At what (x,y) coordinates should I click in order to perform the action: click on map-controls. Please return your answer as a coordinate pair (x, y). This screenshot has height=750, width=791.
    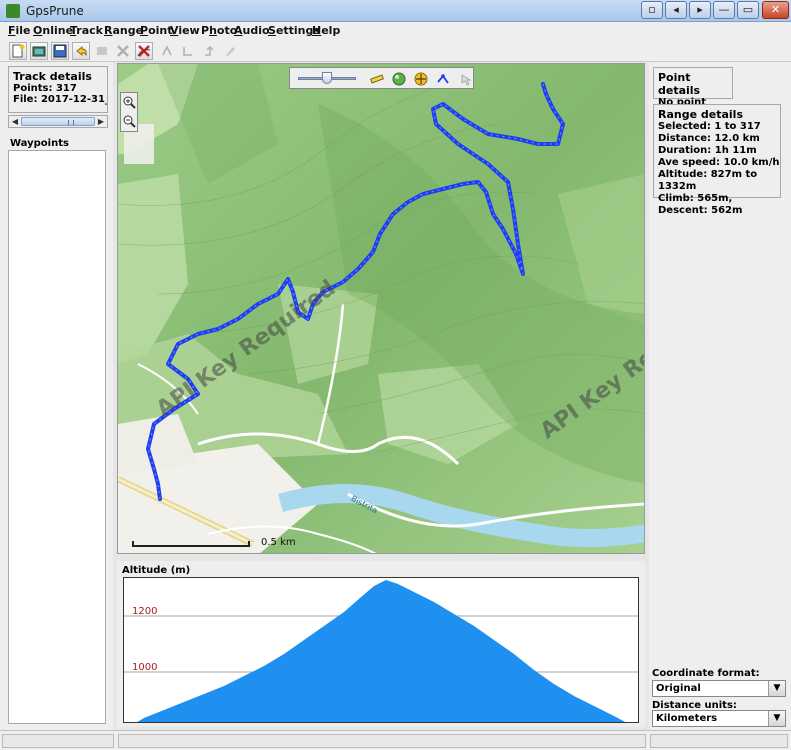
    Looking at the image, I should click on (381, 78).